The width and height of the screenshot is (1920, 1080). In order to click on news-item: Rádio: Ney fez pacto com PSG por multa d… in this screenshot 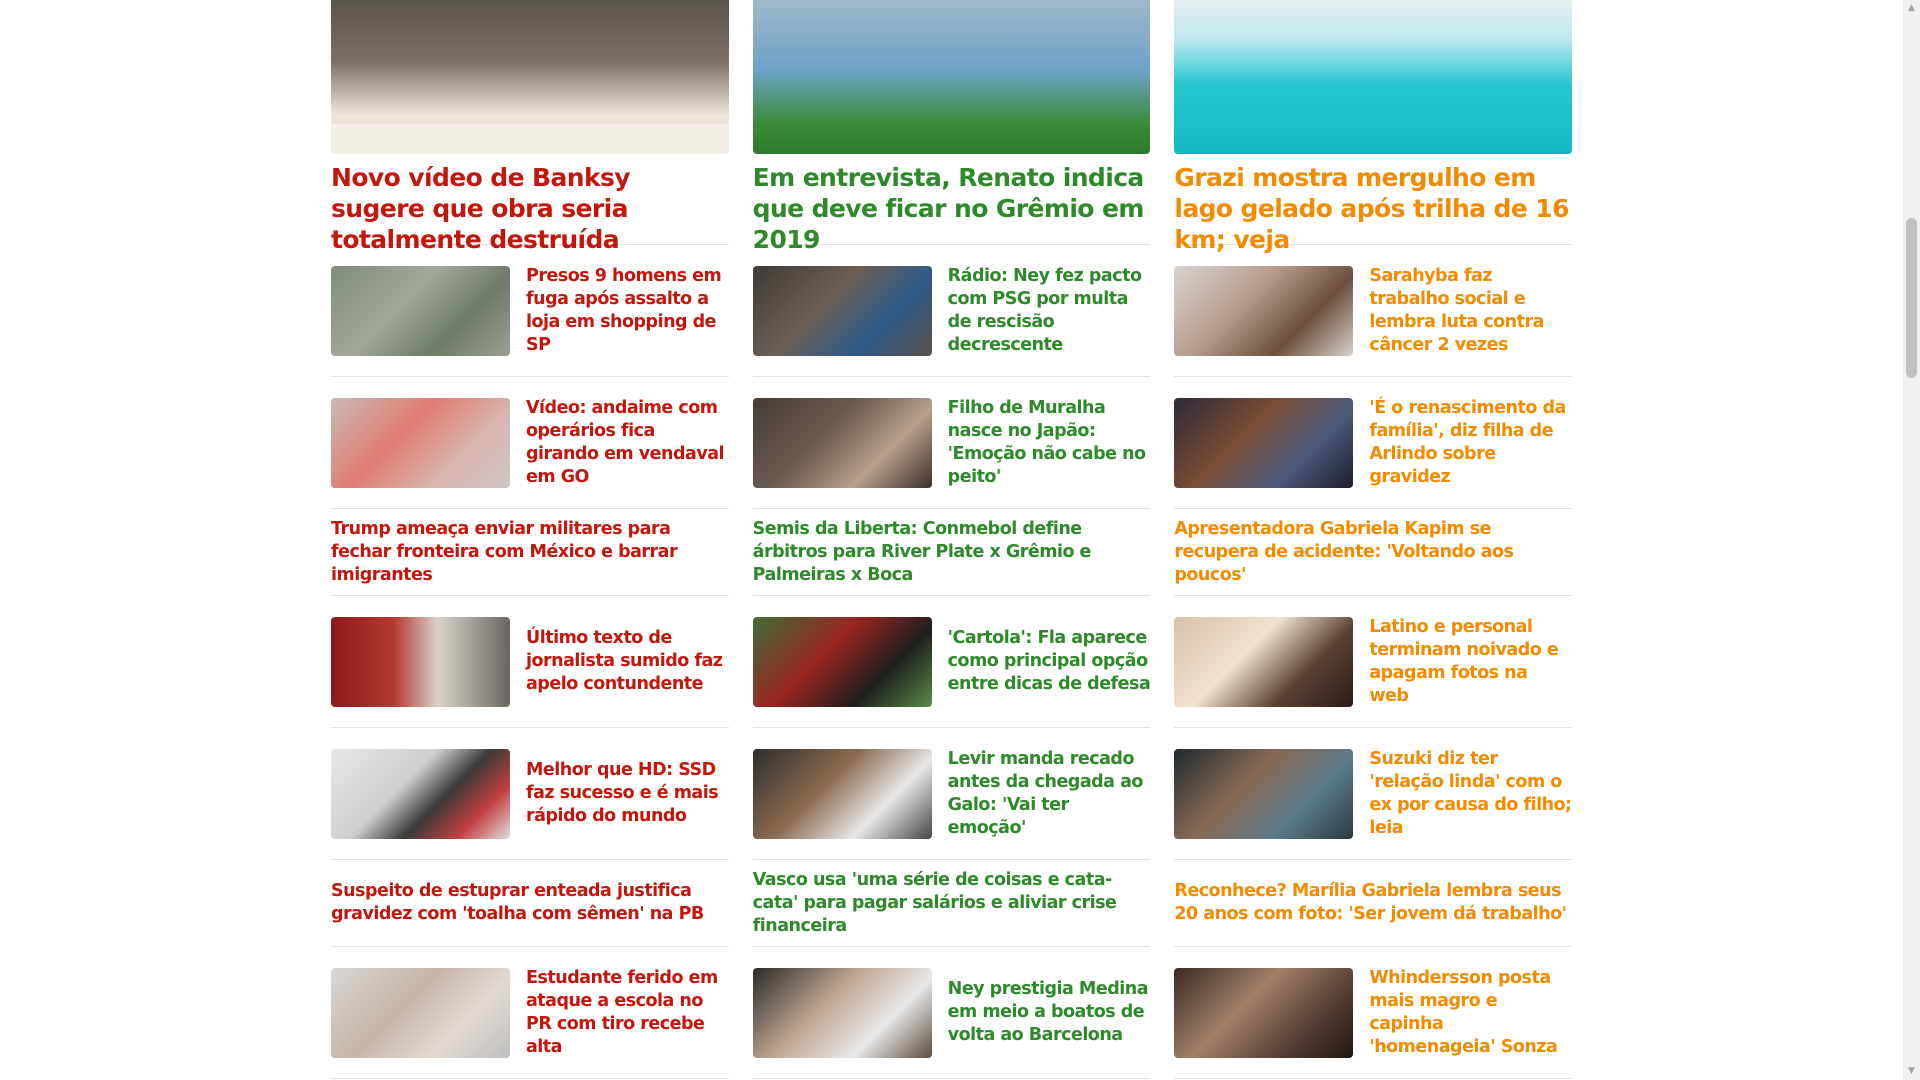, I will do `click(951, 311)`.